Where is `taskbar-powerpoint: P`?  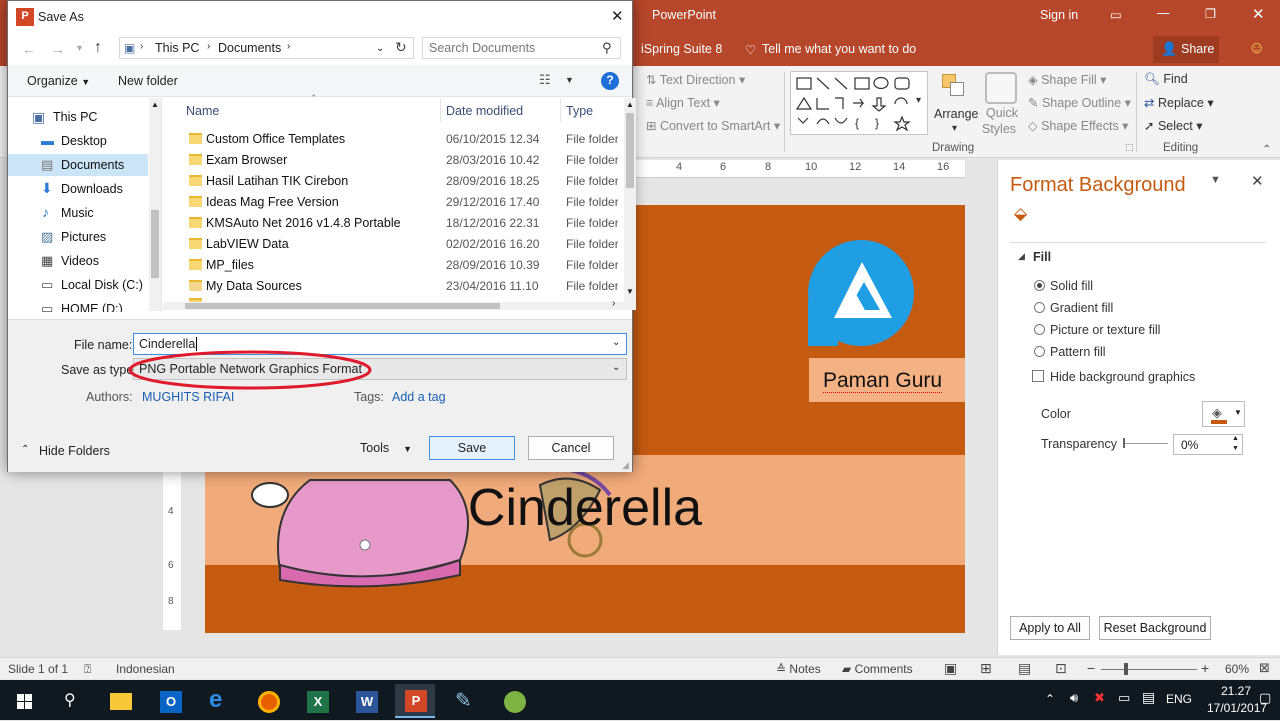 taskbar-powerpoint: P is located at coordinates (415, 701).